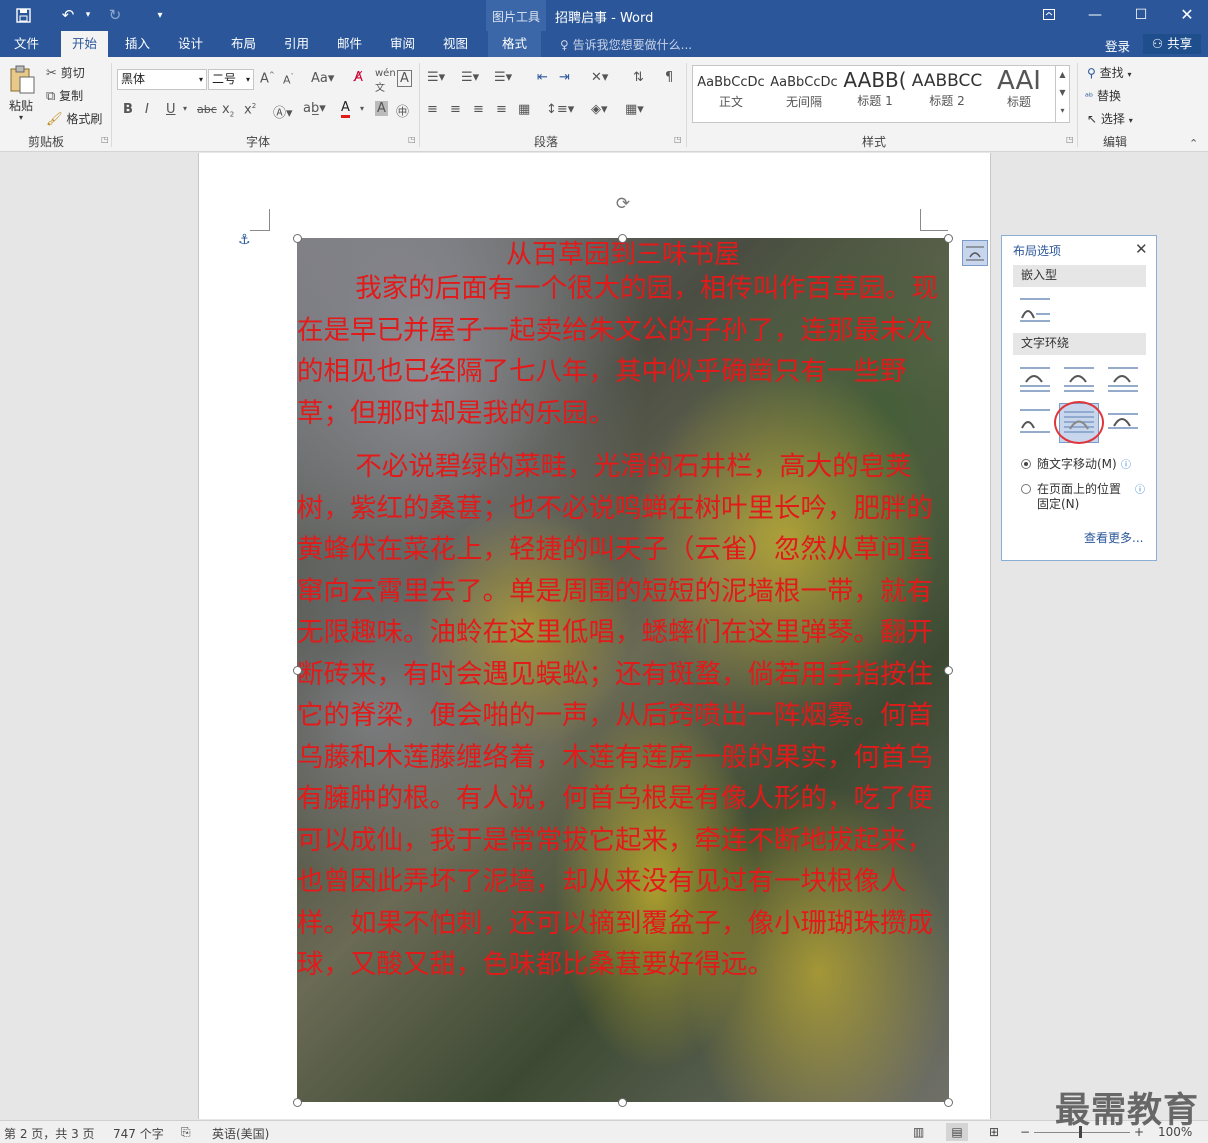 The image size is (1208, 1143). What do you see at coordinates (599, 77) in the screenshot?
I see `chinese-layout-icon: ✕▾` at bounding box center [599, 77].